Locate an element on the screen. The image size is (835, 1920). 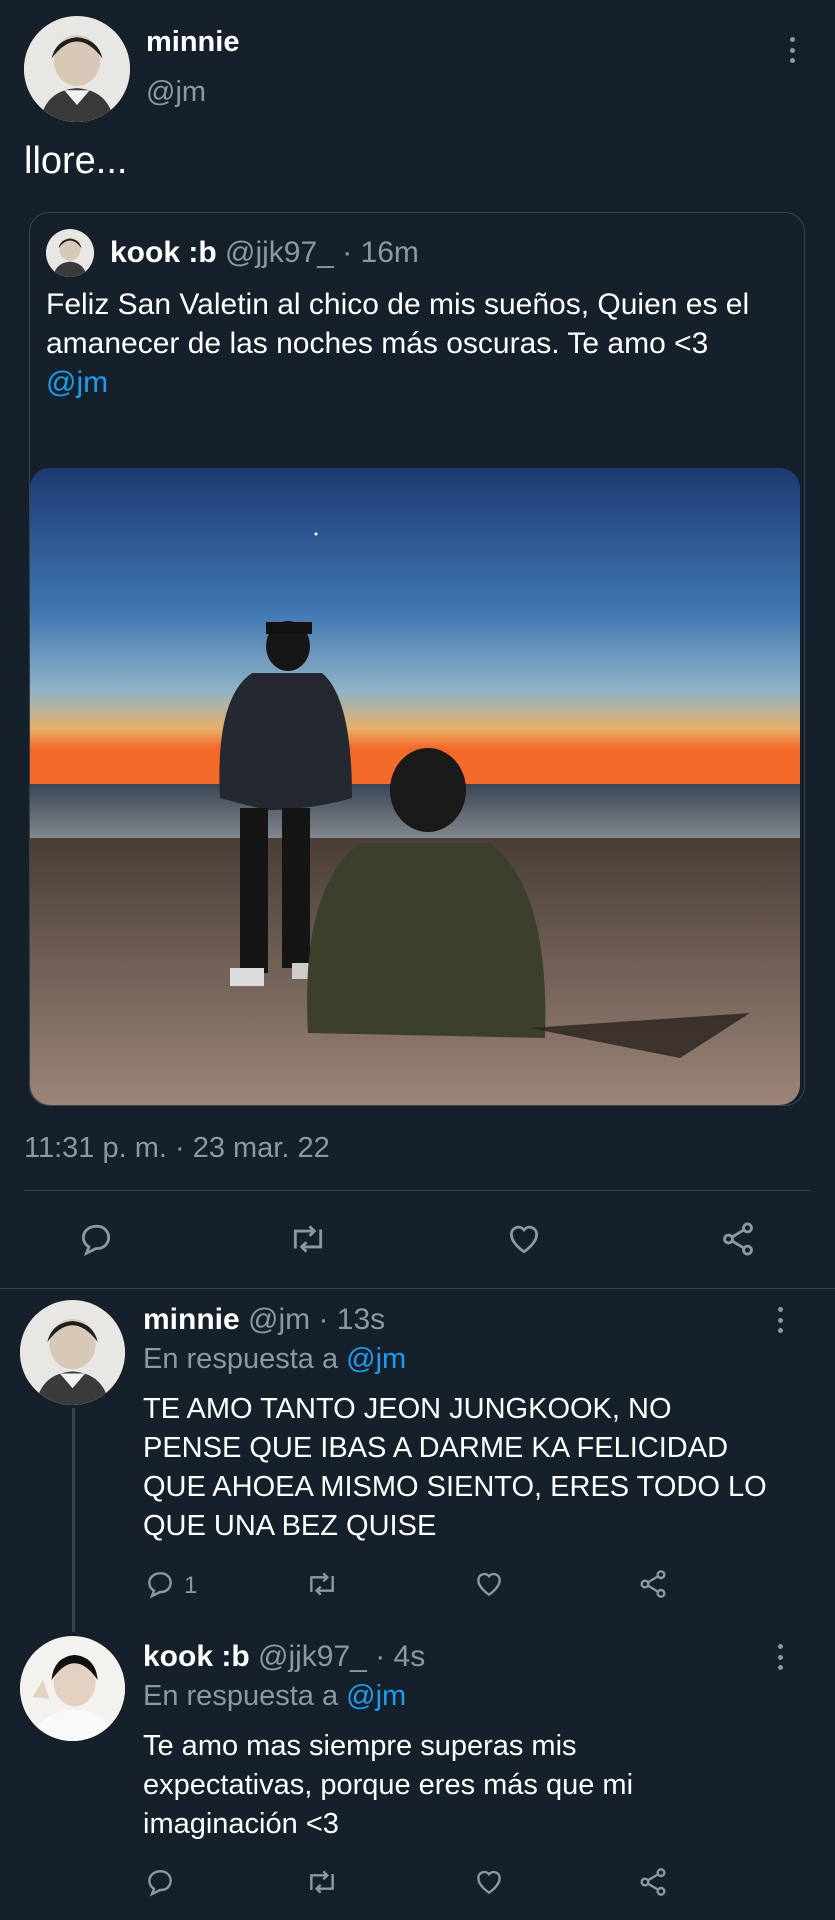
reply-count: 1 is located at coordinates (191, 1585).